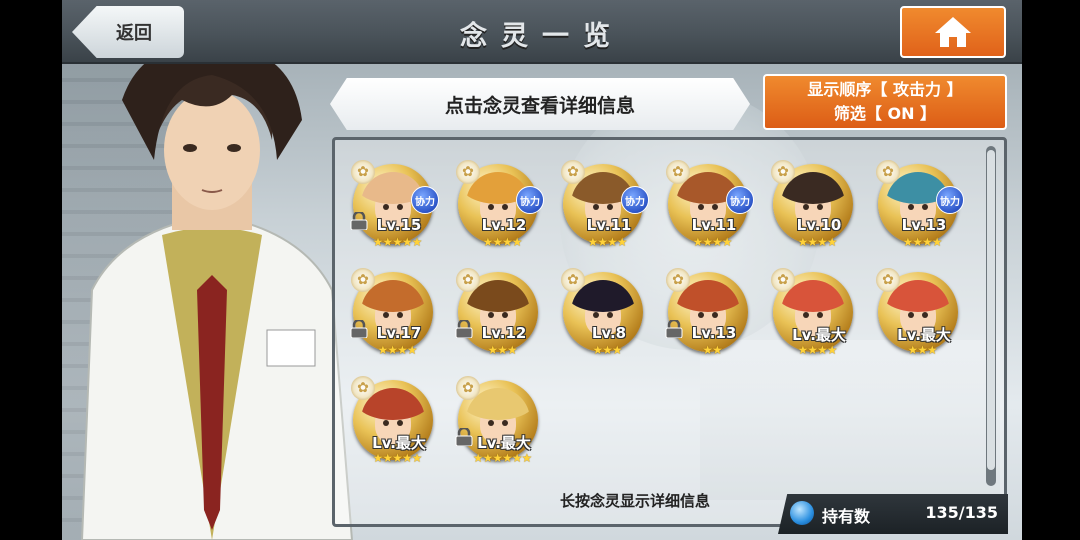  What do you see at coordinates (500, 422) in the screenshot?
I see `unit-card: ✿ Lv.最大 ★★★★★★` at bounding box center [500, 422].